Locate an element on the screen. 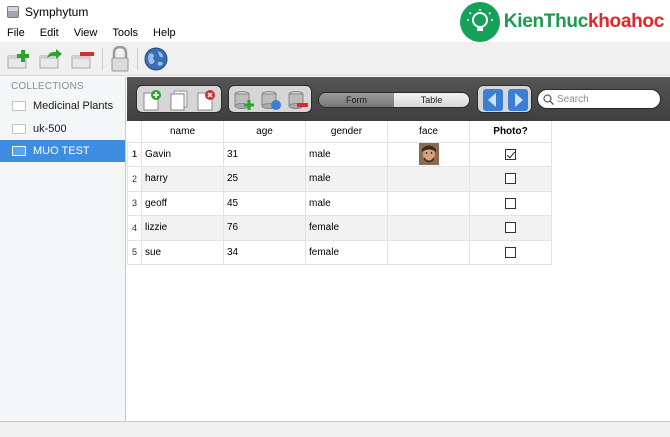 The height and width of the screenshot is (437, 670). column-header-gender: gender is located at coordinates (346, 132).